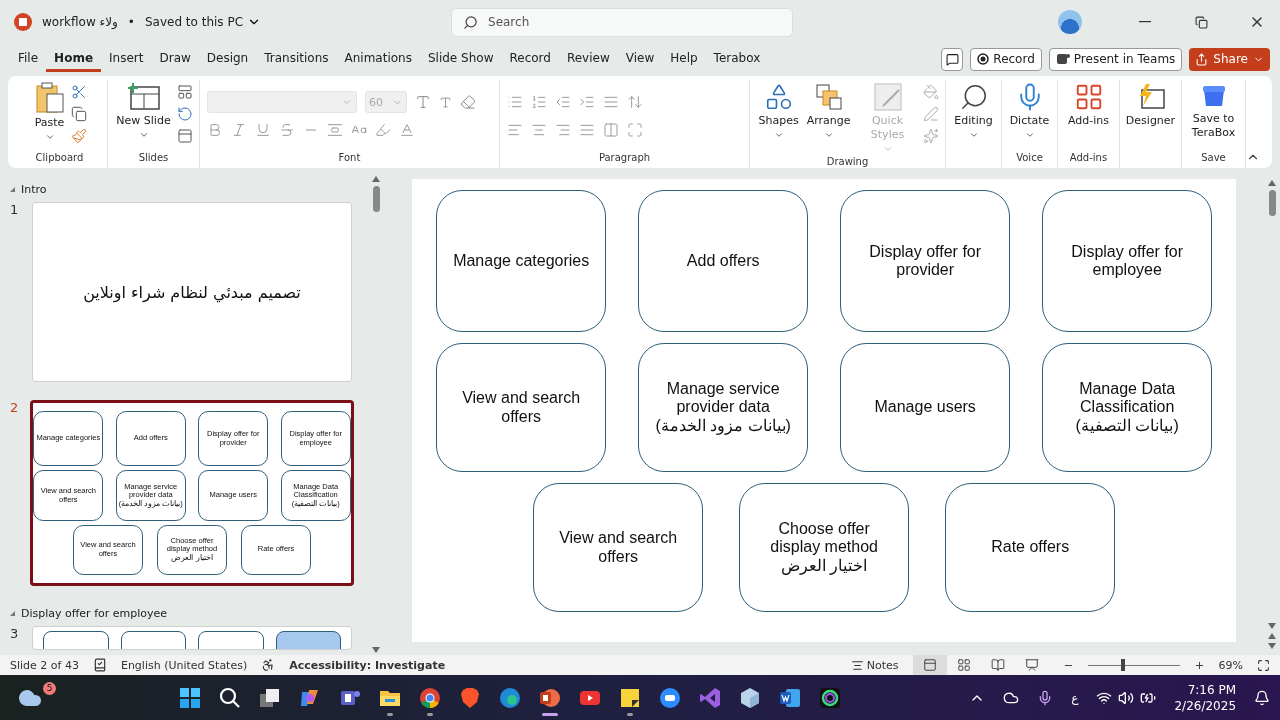 This screenshot has width=1280, height=720. Describe the element at coordinates (192, 292) in the screenshot. I see `slide-thumbnail: تصميم مبدئي لنظام شراء اونلاين` at that location.